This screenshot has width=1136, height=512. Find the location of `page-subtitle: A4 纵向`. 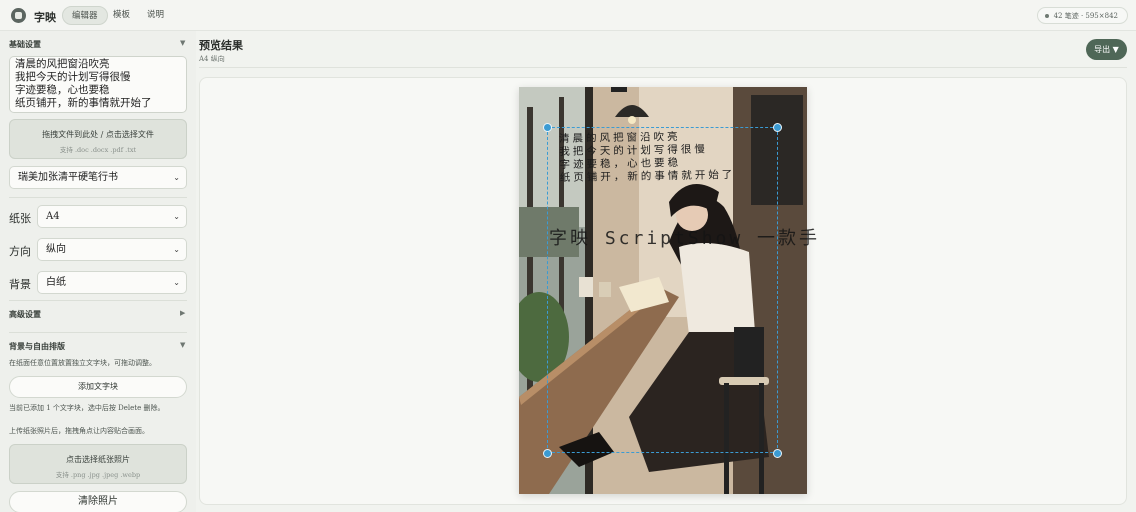

page-subtitle: A4 纵向 is located at coordinates (212, 59).